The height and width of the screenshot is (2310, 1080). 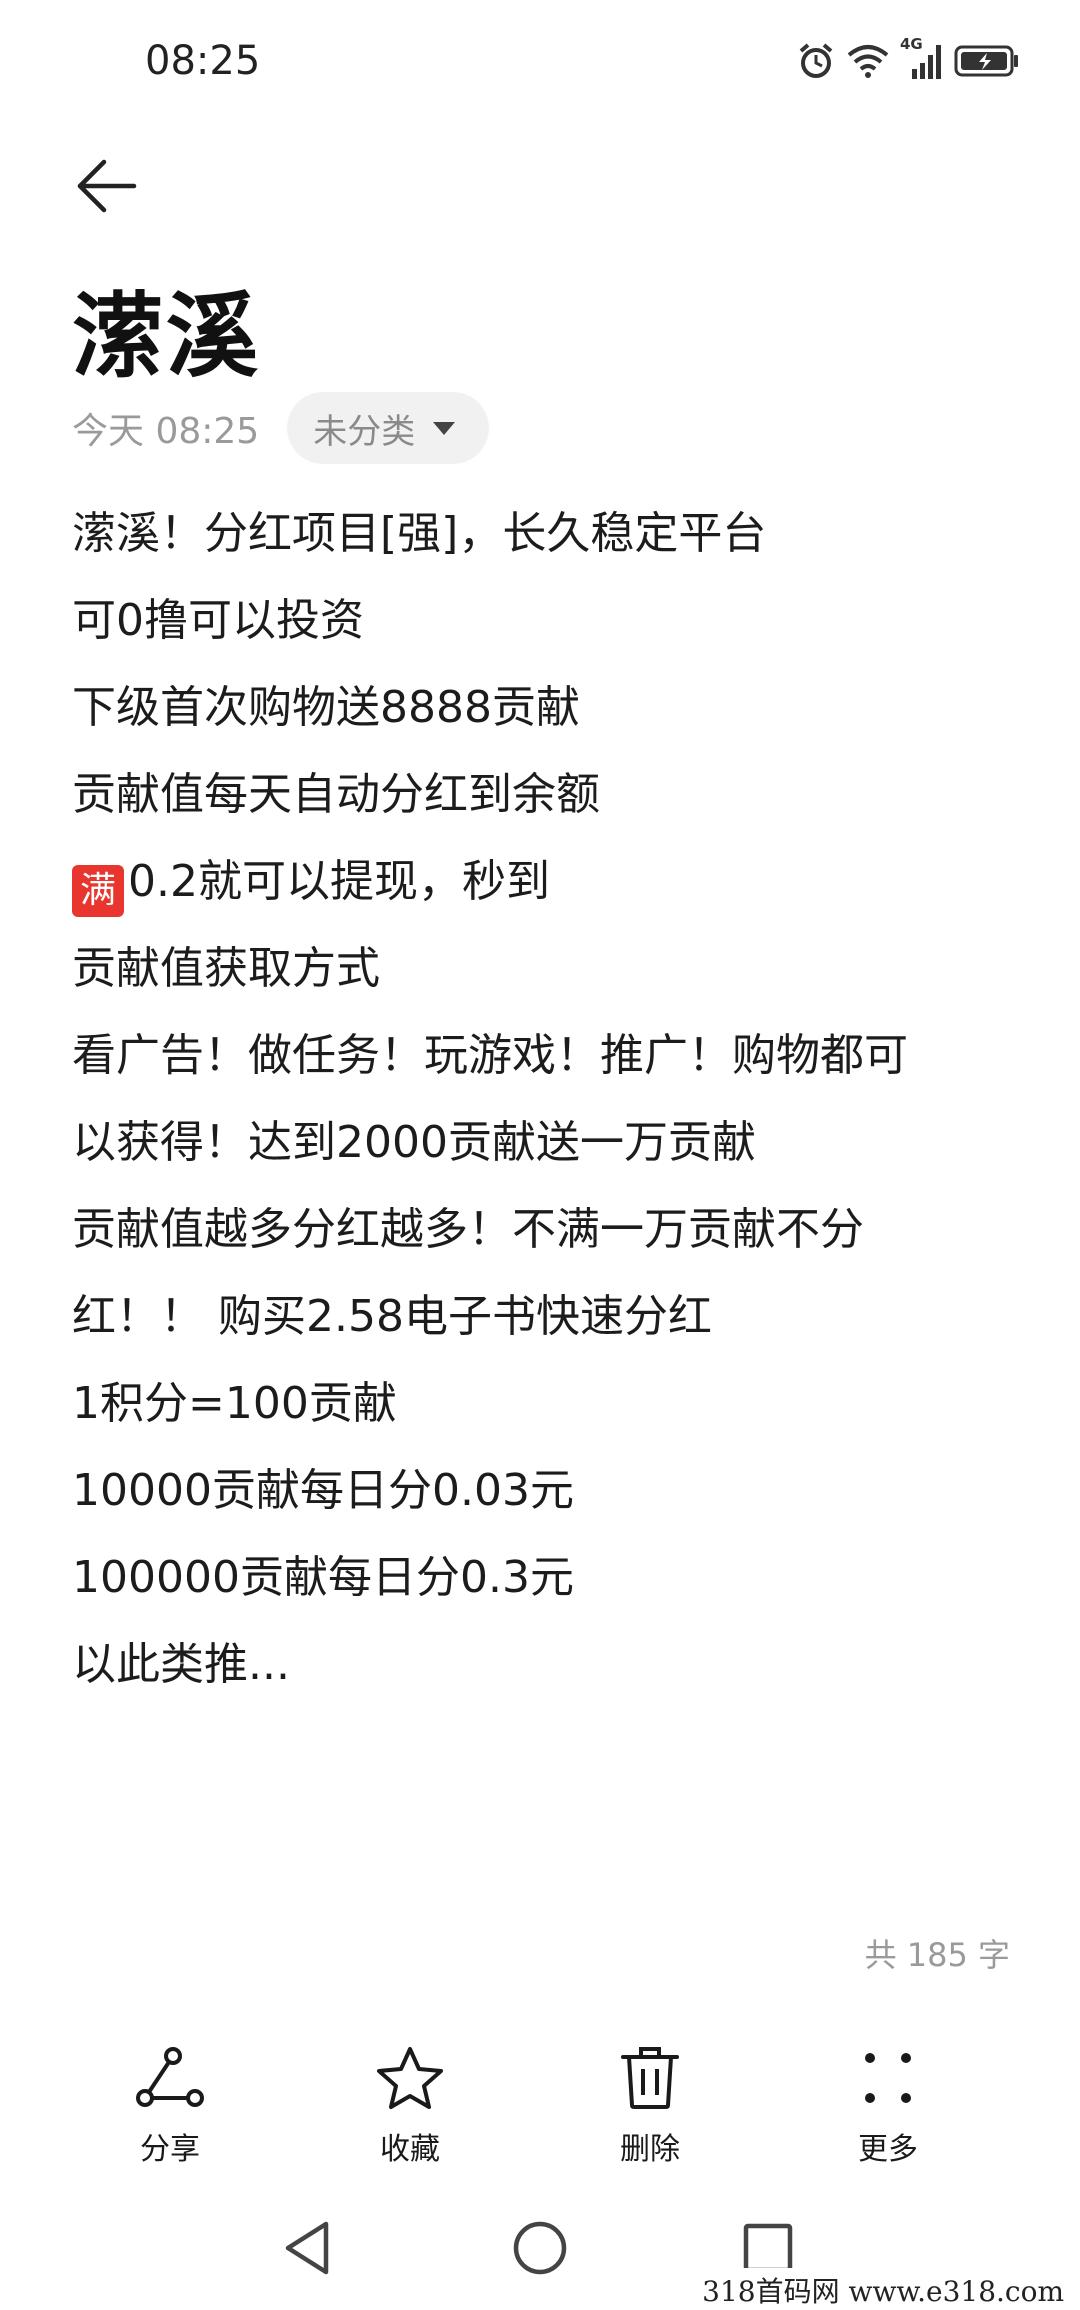 What do you see at coordinates (650, 2078) in the screenshot?
I see `trash-icon` at bounding box center [650, 2078].